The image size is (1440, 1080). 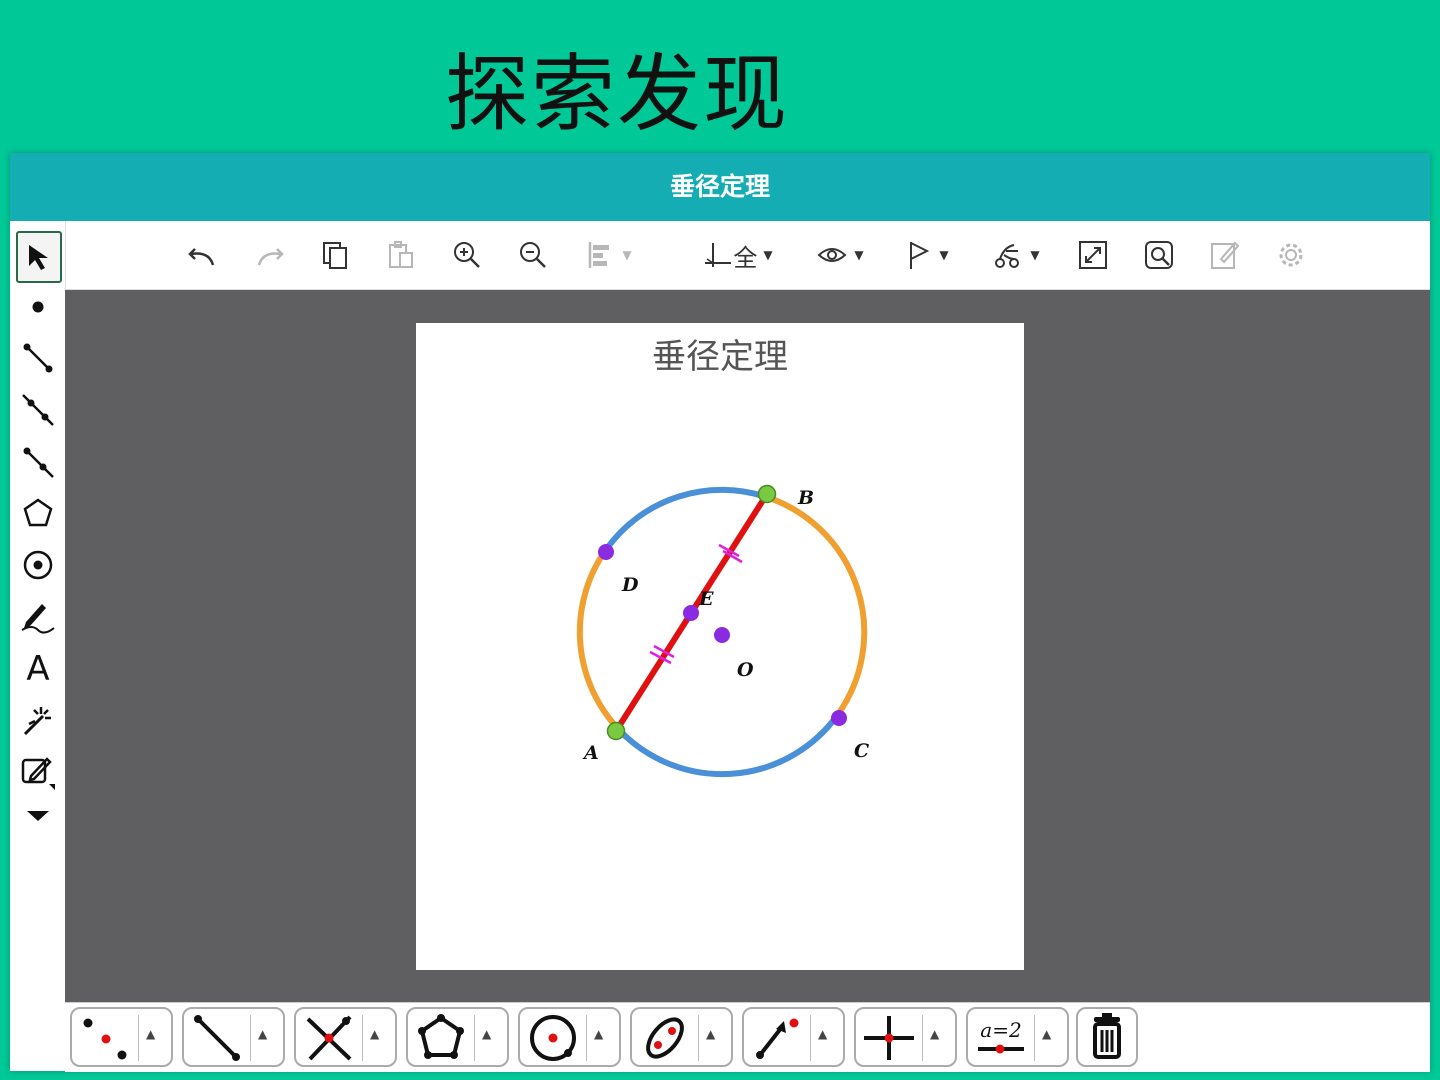 I want to click on slider-tool-group: a=2 ▲, so click(x=1017, y=1037).